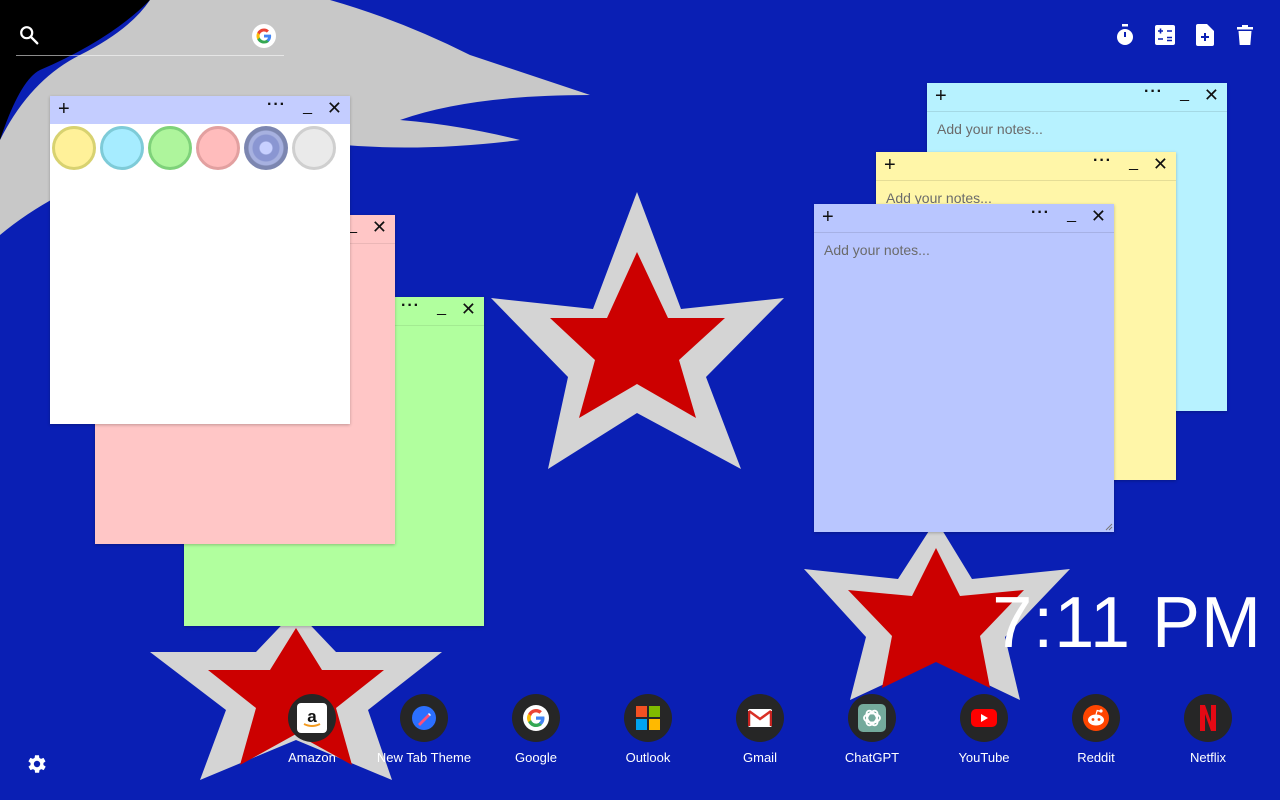  I want to click on settings-gear-icon, so click(36, 764).